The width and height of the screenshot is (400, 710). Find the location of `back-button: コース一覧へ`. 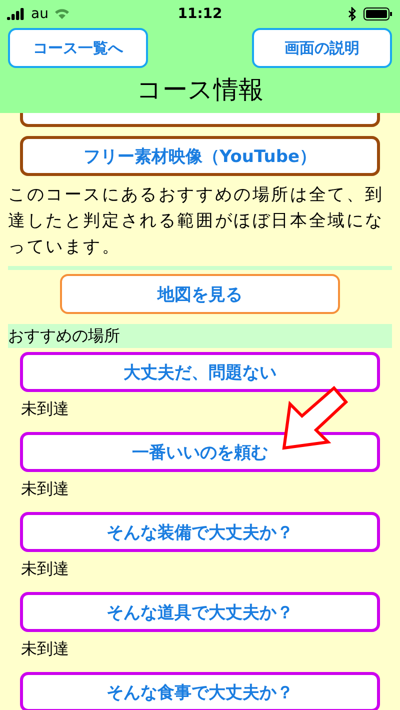

back-button: コース一覧へ is located at coordinates (78, 48).